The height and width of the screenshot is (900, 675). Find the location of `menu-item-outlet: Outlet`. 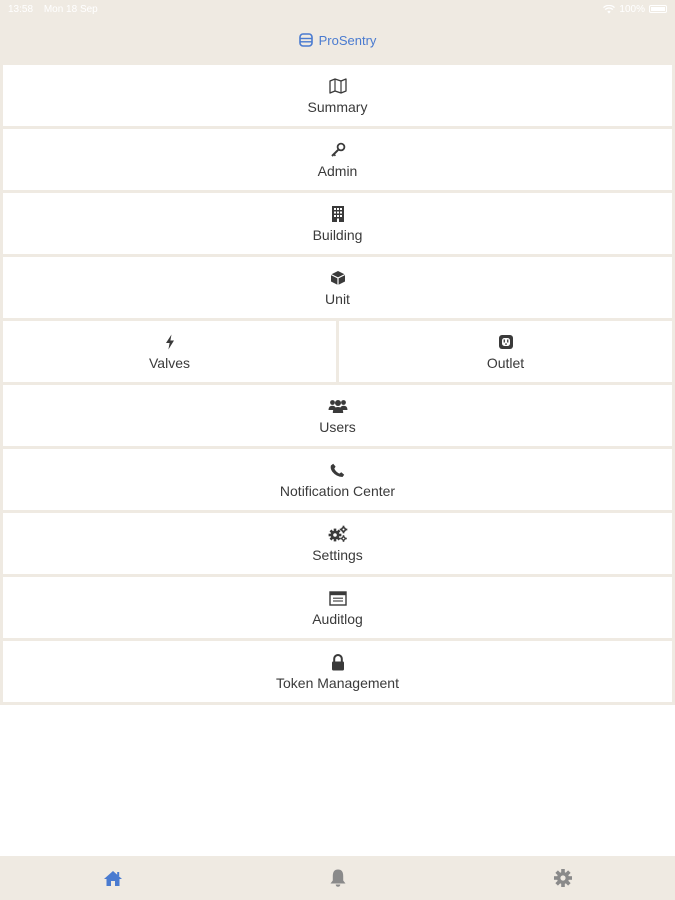

menu-item-outlet: Outlet is located at coordinates (505, 351).